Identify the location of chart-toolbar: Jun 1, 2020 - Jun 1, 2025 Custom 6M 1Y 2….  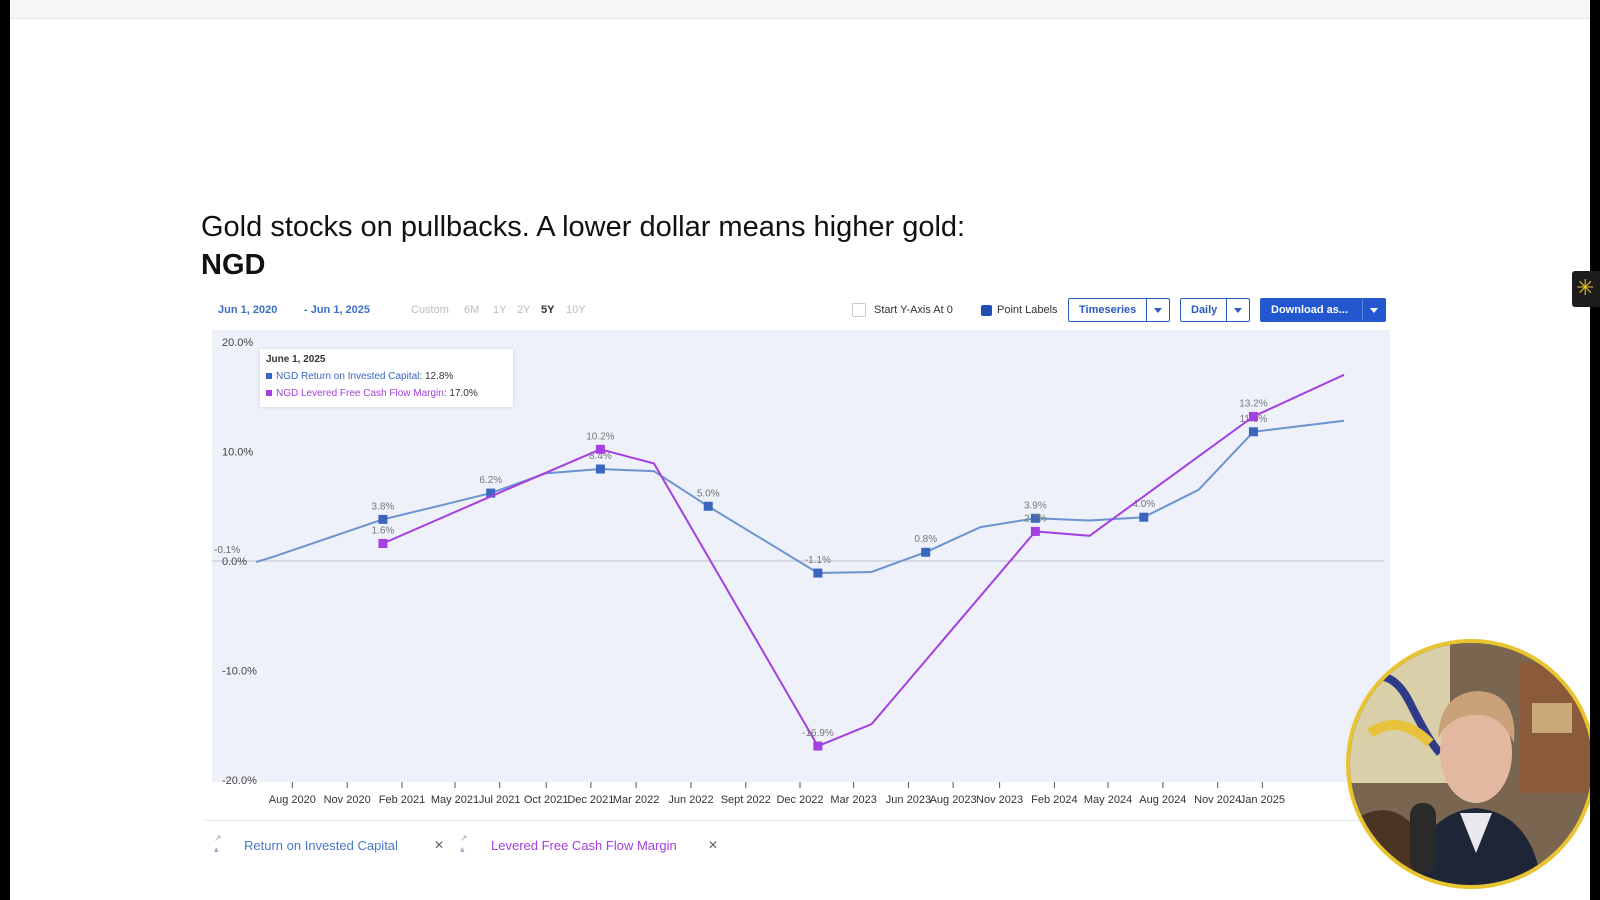
(797, 312).